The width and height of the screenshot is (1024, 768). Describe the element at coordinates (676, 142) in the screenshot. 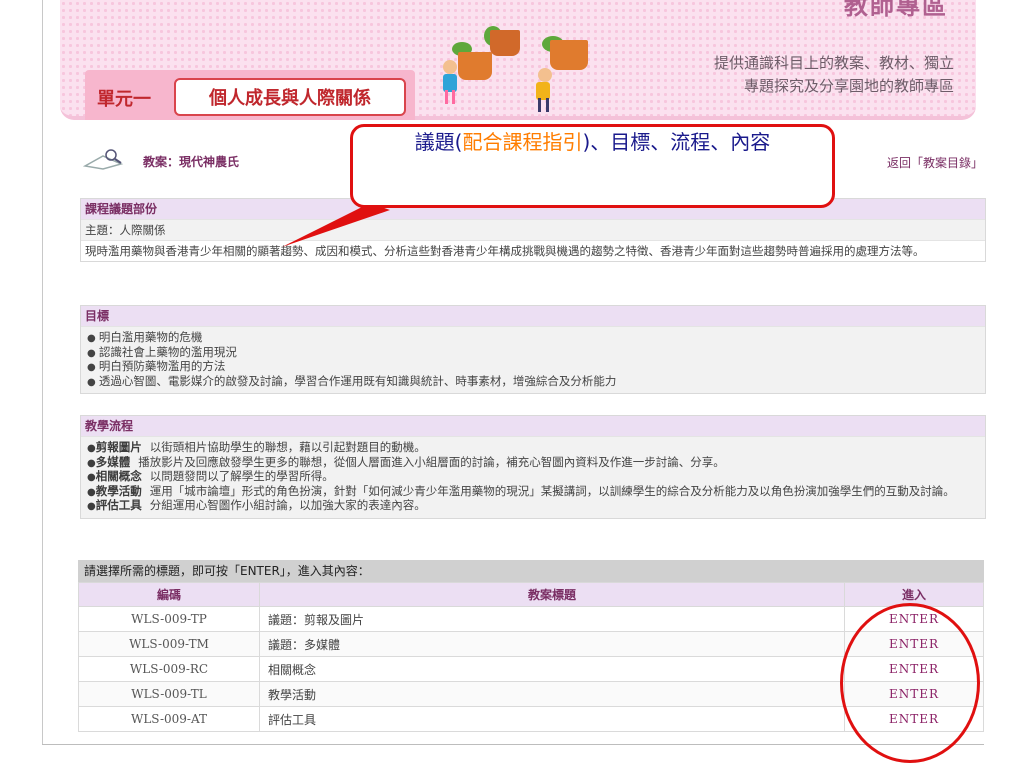

I see `annotation-text-part3: )、目標、流程、內容` at that location.